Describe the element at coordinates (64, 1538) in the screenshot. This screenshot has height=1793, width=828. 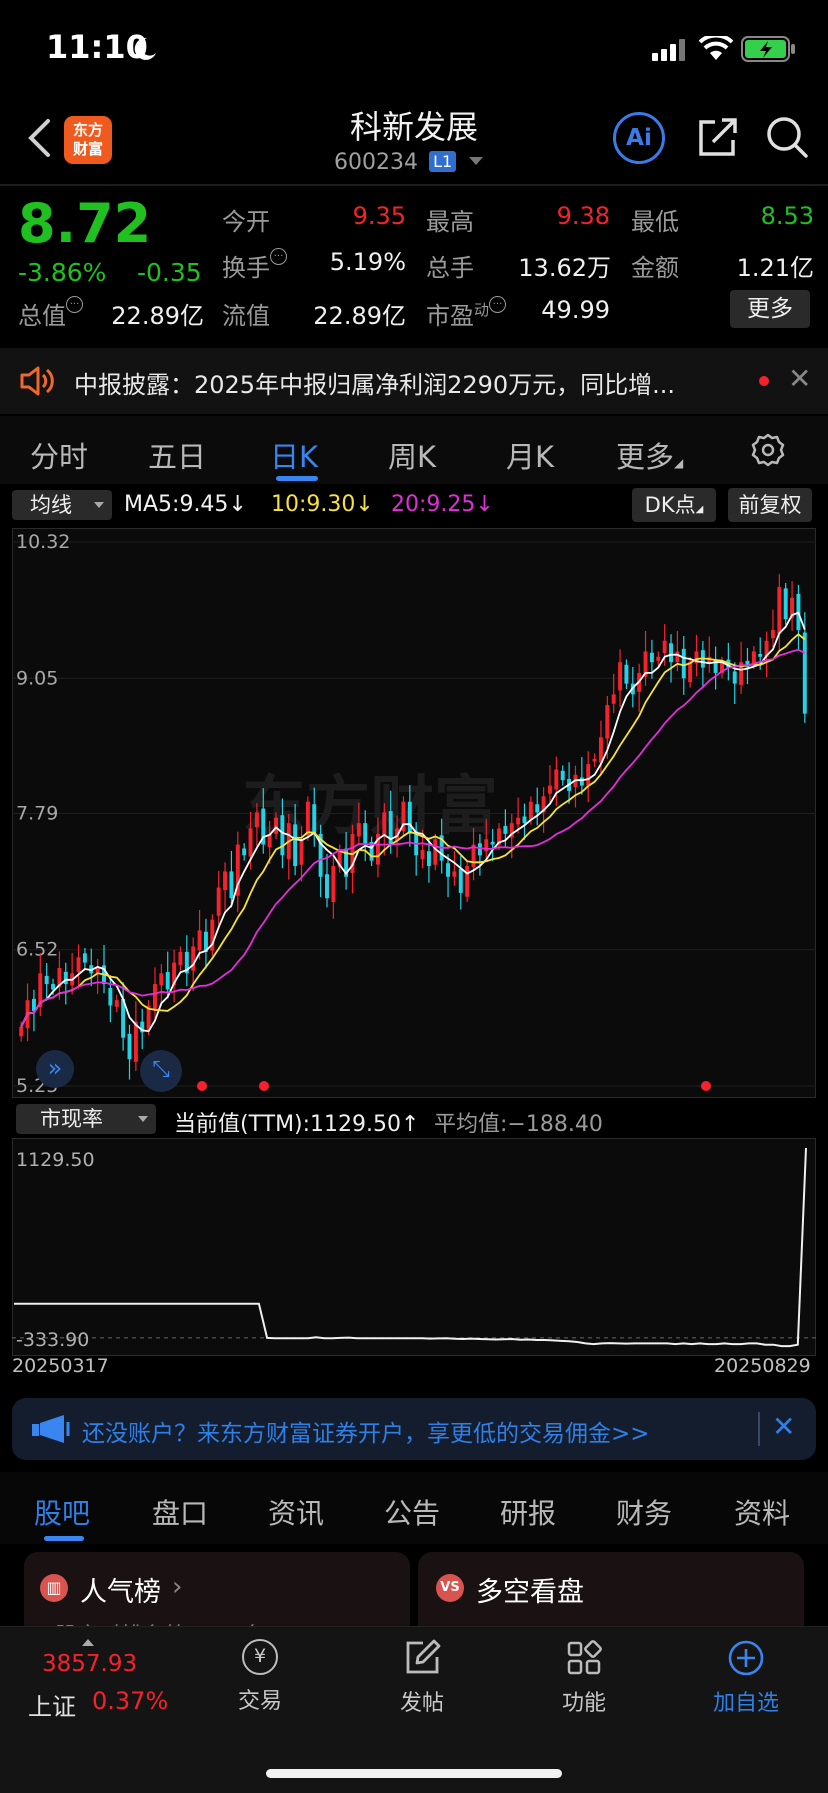
I see `section-tab-indicator` at that location.